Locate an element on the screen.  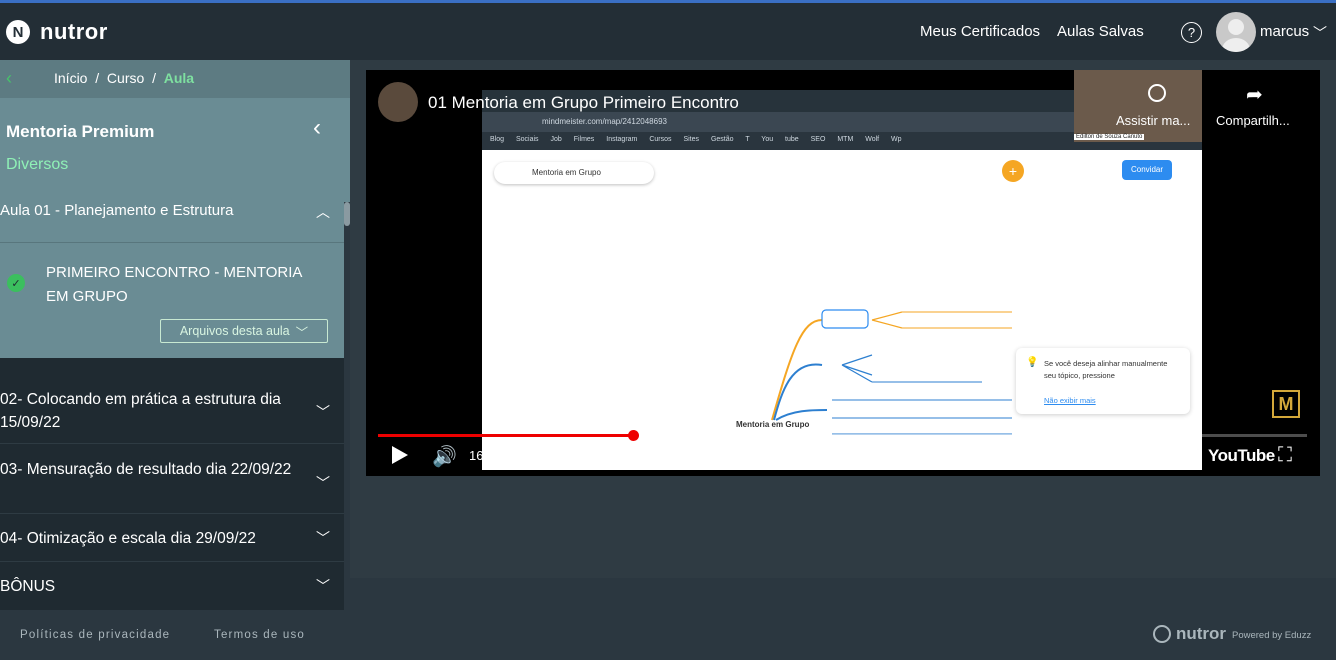
course-category: Diversos is located at coordinates (37, 164).